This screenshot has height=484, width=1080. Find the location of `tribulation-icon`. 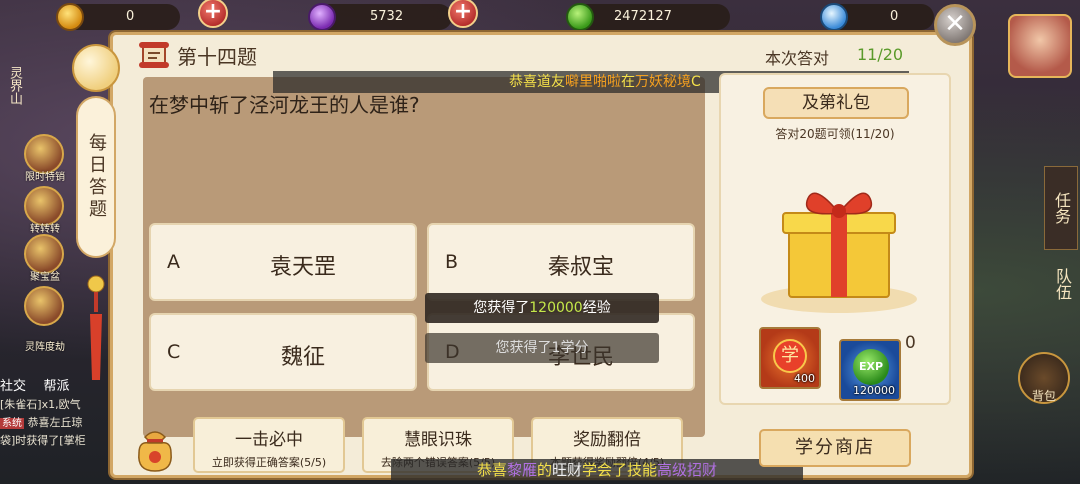

tribulation-icon is located at coordinates (44, 306).